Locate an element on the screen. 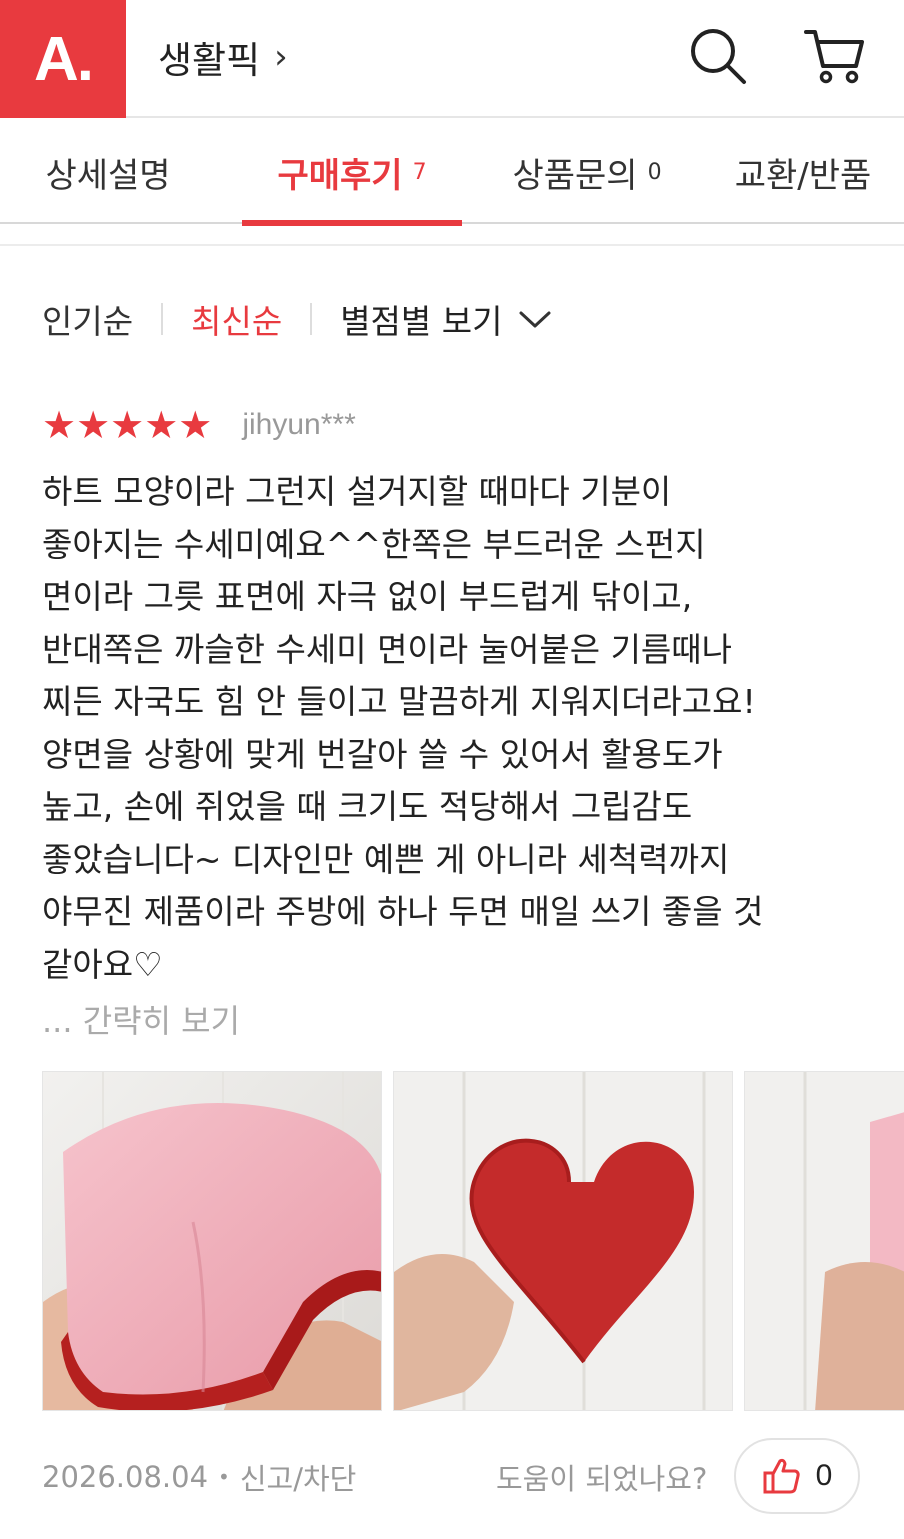 The width and height of the screenshot is (904, 1539). tab-count: 7 is located at coordinates (419, 172).